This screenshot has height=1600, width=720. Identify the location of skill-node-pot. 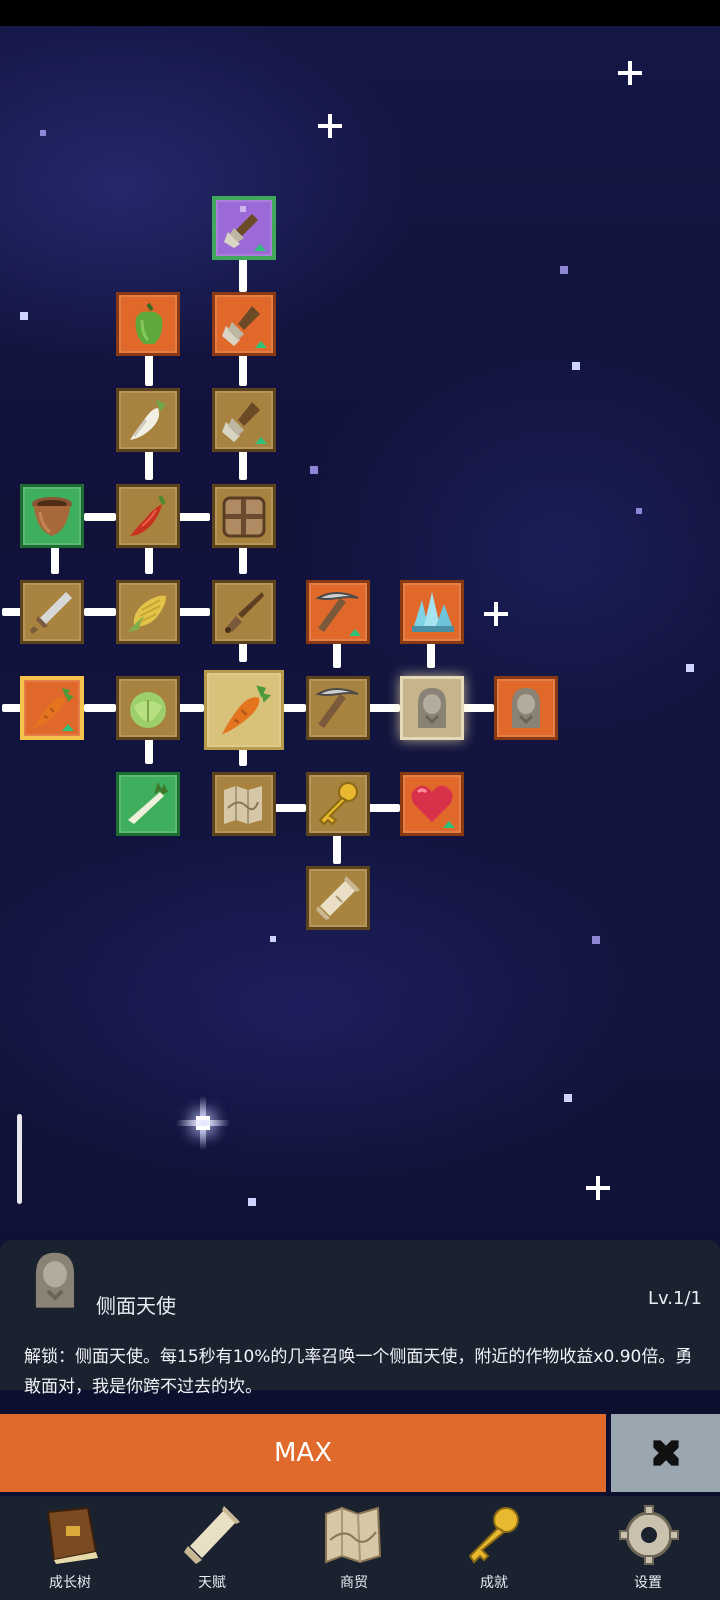
(52, 516).